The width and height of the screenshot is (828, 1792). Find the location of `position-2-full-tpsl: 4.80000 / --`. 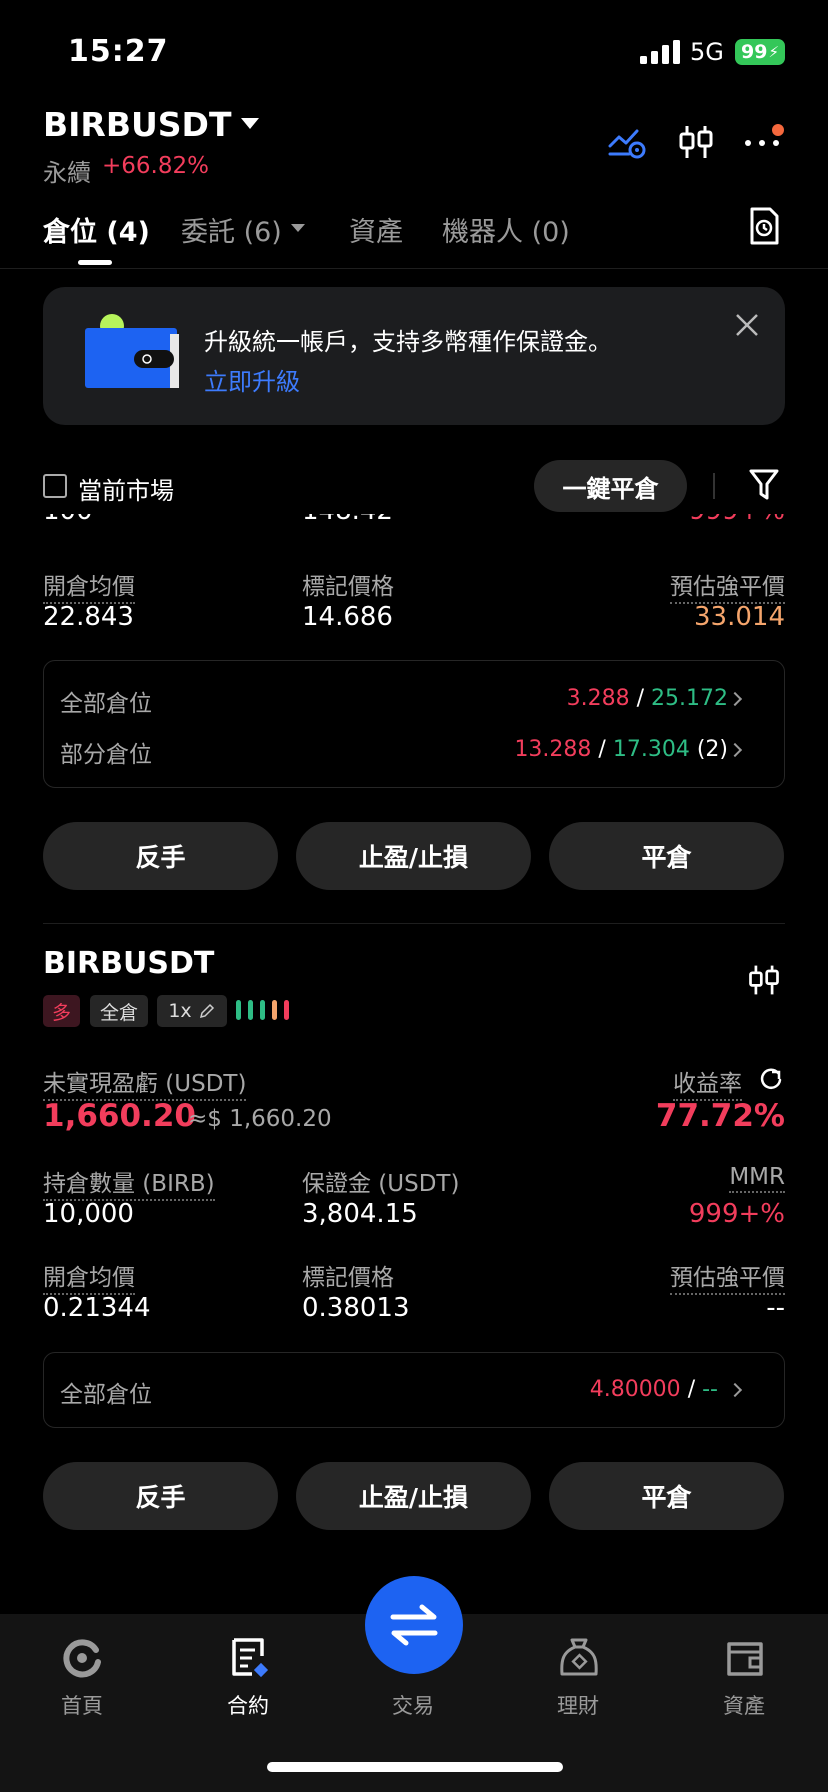

position-2-full-tpsl: 4.80000 / -- is located at coordinates (654, 1389).